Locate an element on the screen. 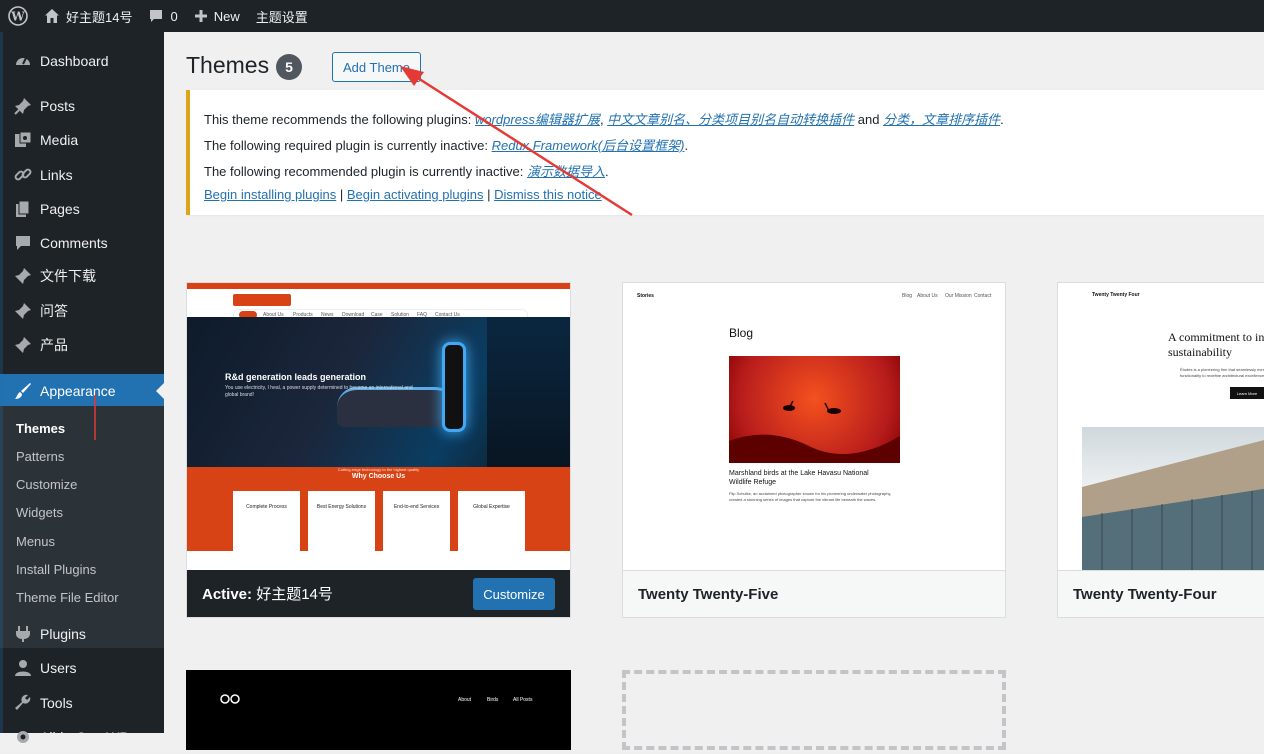 Image resolution: width=1264 pixels, height=754 pixels. submenu-themes: Themes is located at coordinates (40, 428).